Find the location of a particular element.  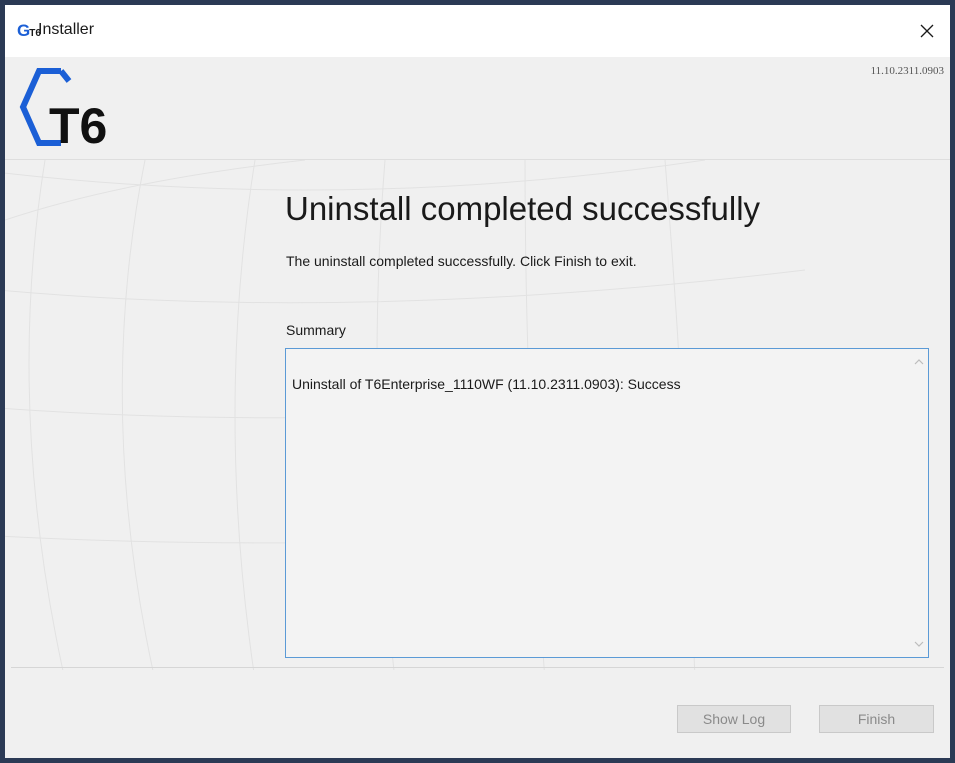

finish-button: Finish is located at coordinates (876, 719).